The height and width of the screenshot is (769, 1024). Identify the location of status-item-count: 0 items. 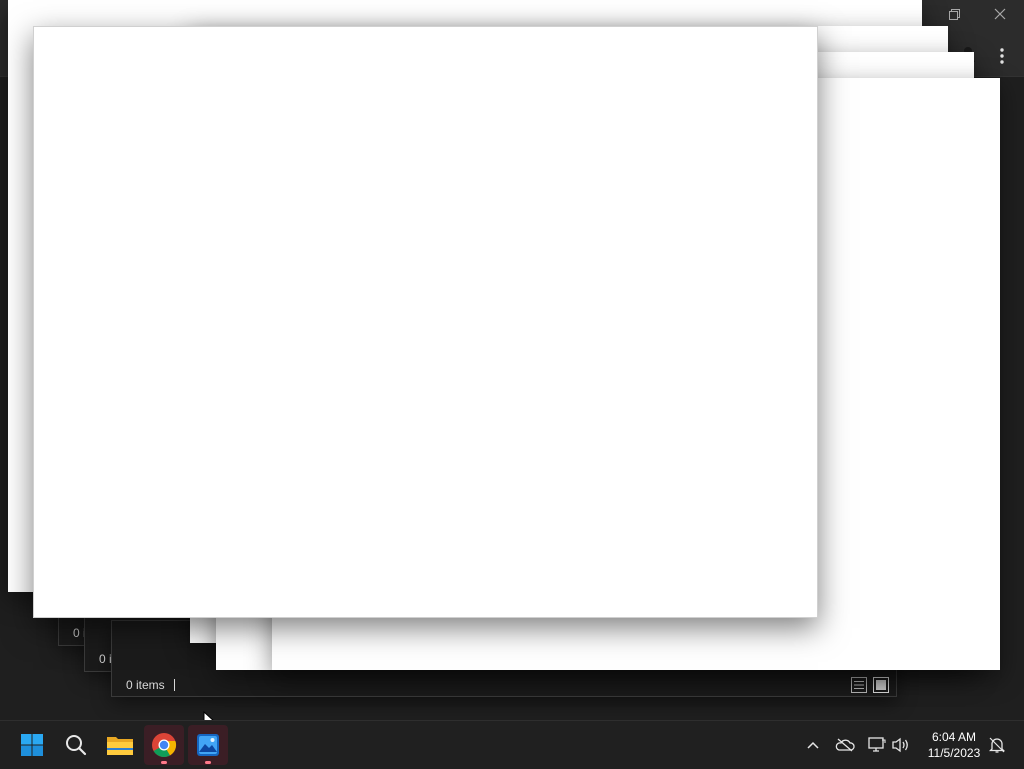
(145, 685).